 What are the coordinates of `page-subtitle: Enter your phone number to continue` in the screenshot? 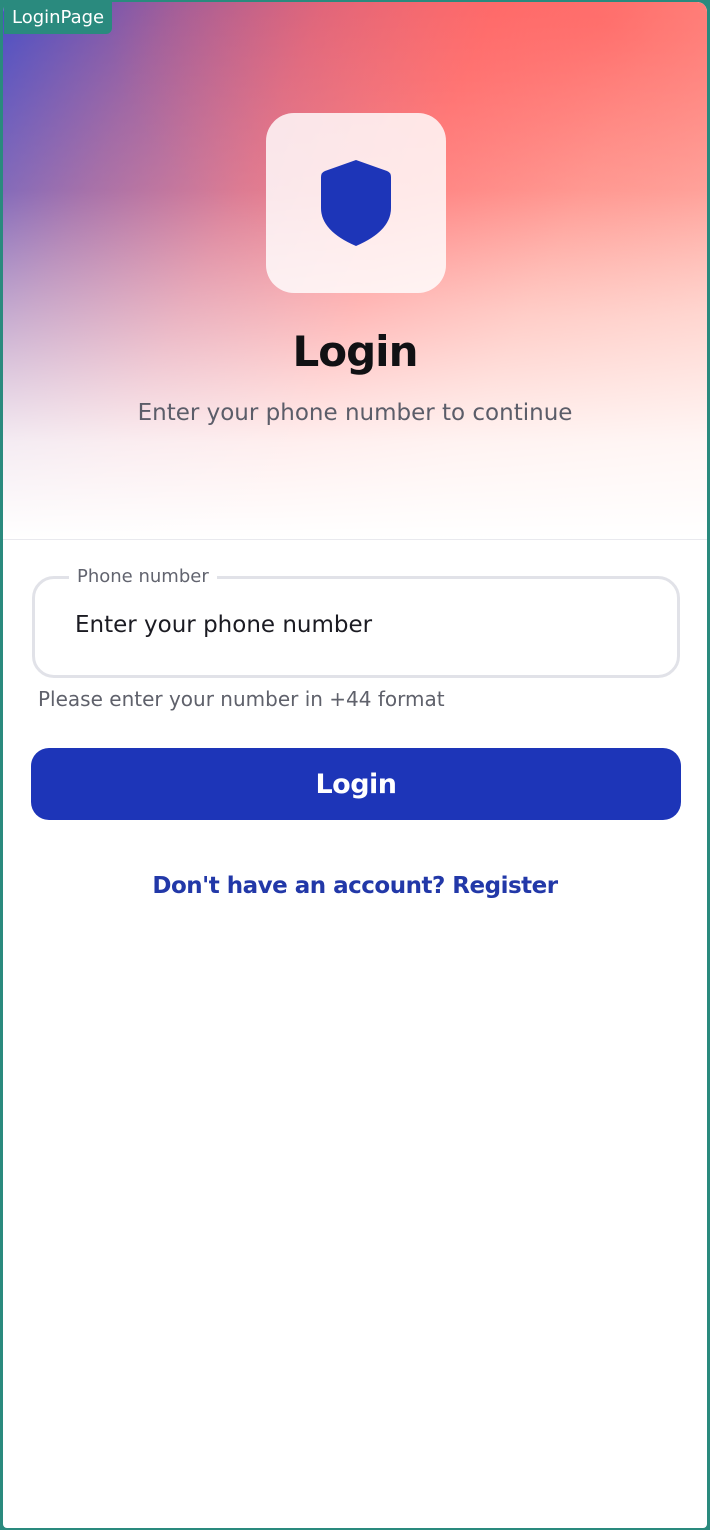 It's located at (355, 413).